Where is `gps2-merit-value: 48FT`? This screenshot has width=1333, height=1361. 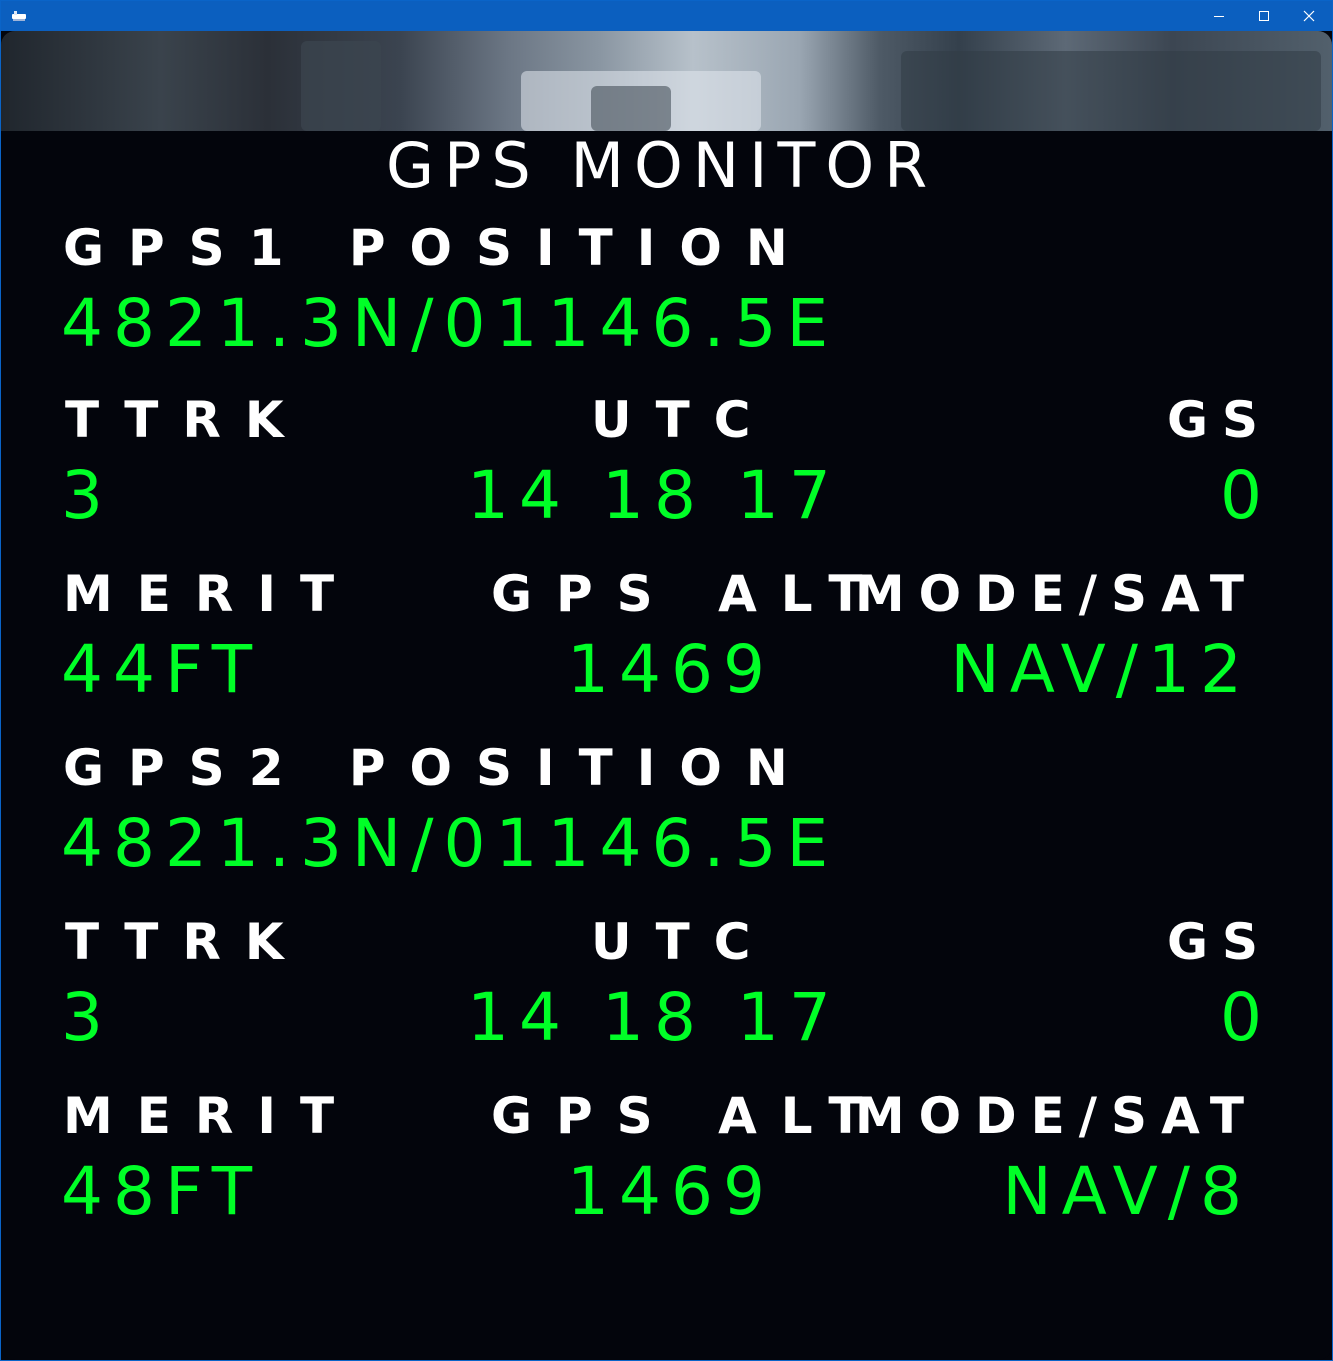 gps2-merit-value: 48FT is located at coordinates (162, 1191).